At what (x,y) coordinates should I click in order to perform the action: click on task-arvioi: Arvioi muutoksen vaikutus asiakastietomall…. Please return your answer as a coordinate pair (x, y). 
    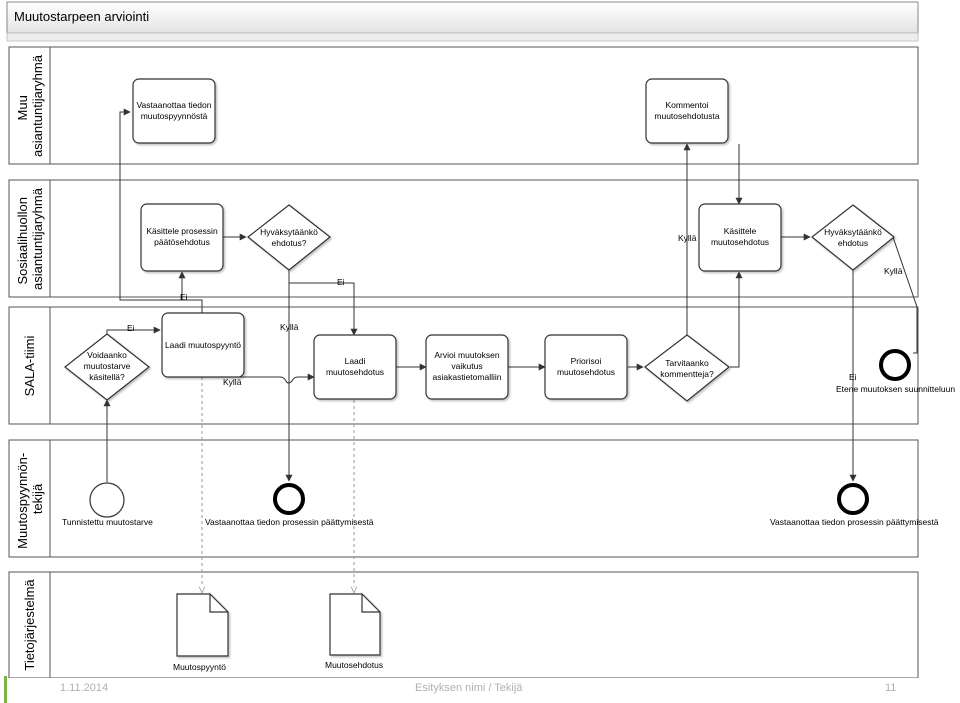
    Looking at the image, I should click on (467, 367).